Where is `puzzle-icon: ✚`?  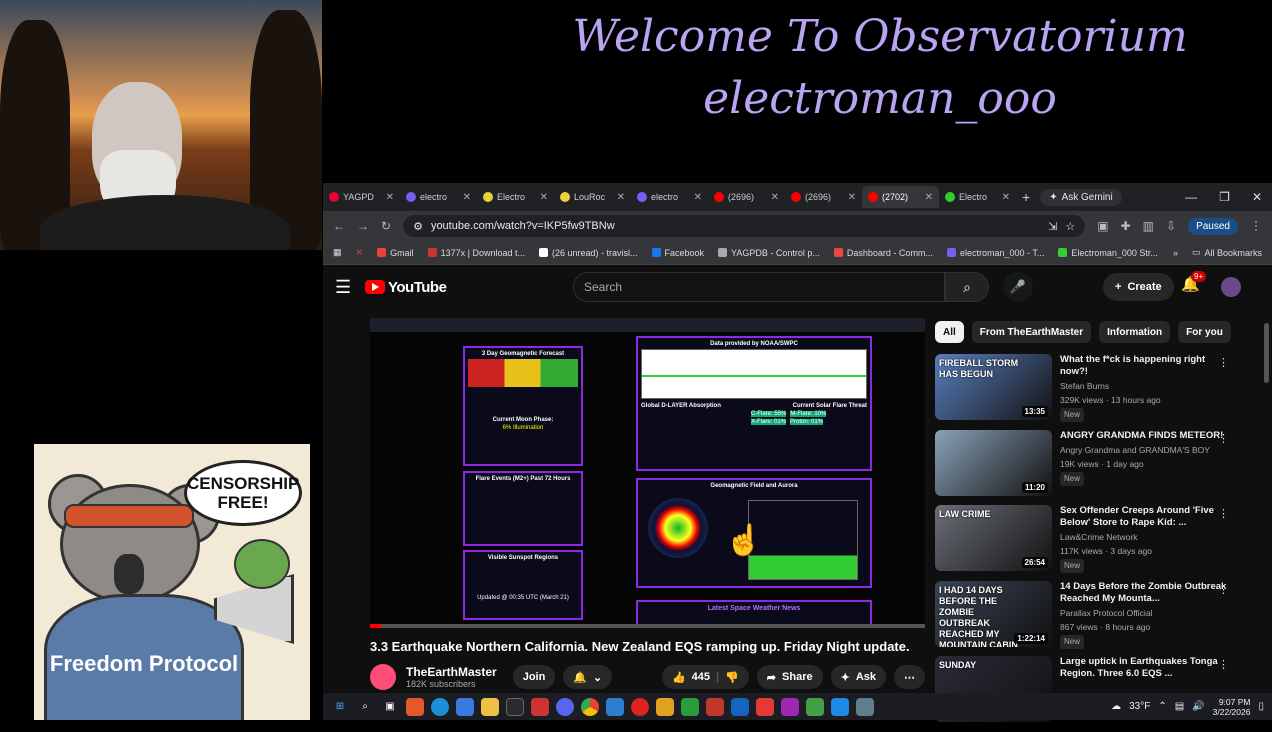 puzzle-icon: ✚ is located at coordinates (1126, 226).